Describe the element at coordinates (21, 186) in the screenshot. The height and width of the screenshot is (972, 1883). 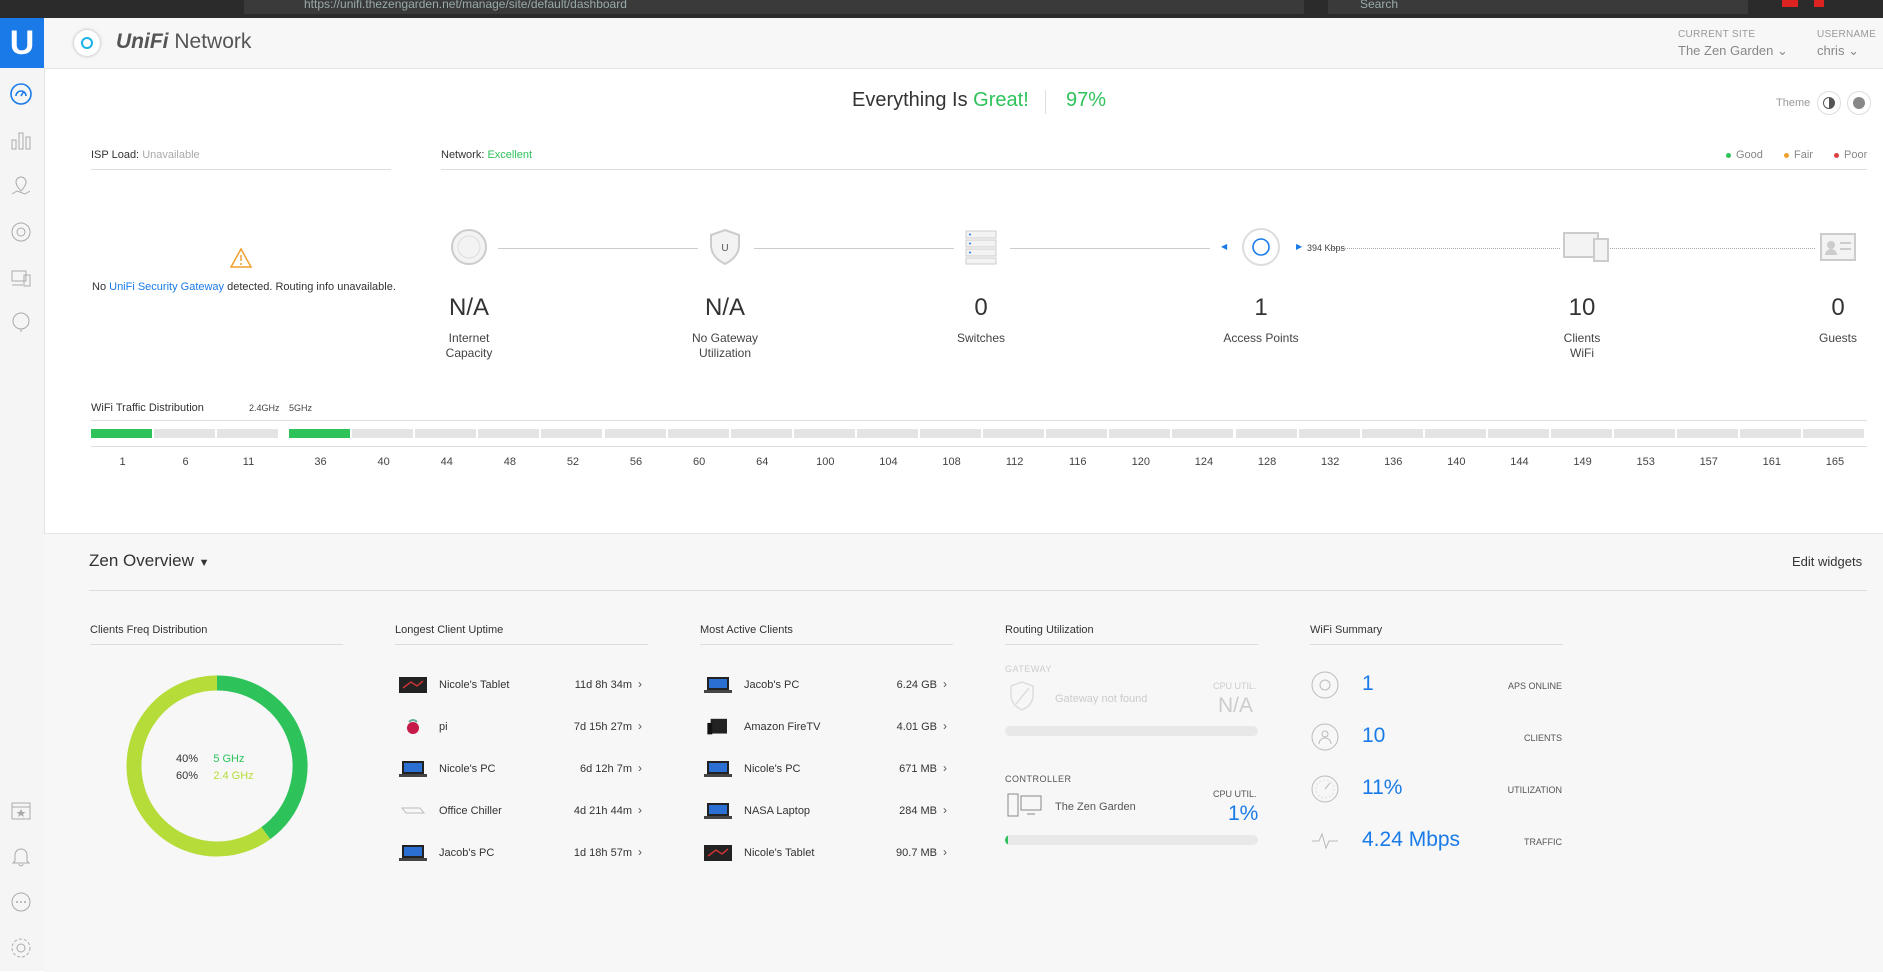
I see `map-icon` at that location.